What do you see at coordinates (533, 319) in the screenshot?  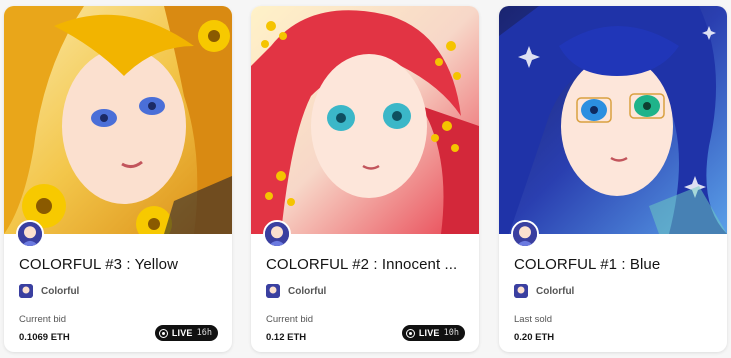 I see `price-label: Last sold` at bounding box center [533, 319].